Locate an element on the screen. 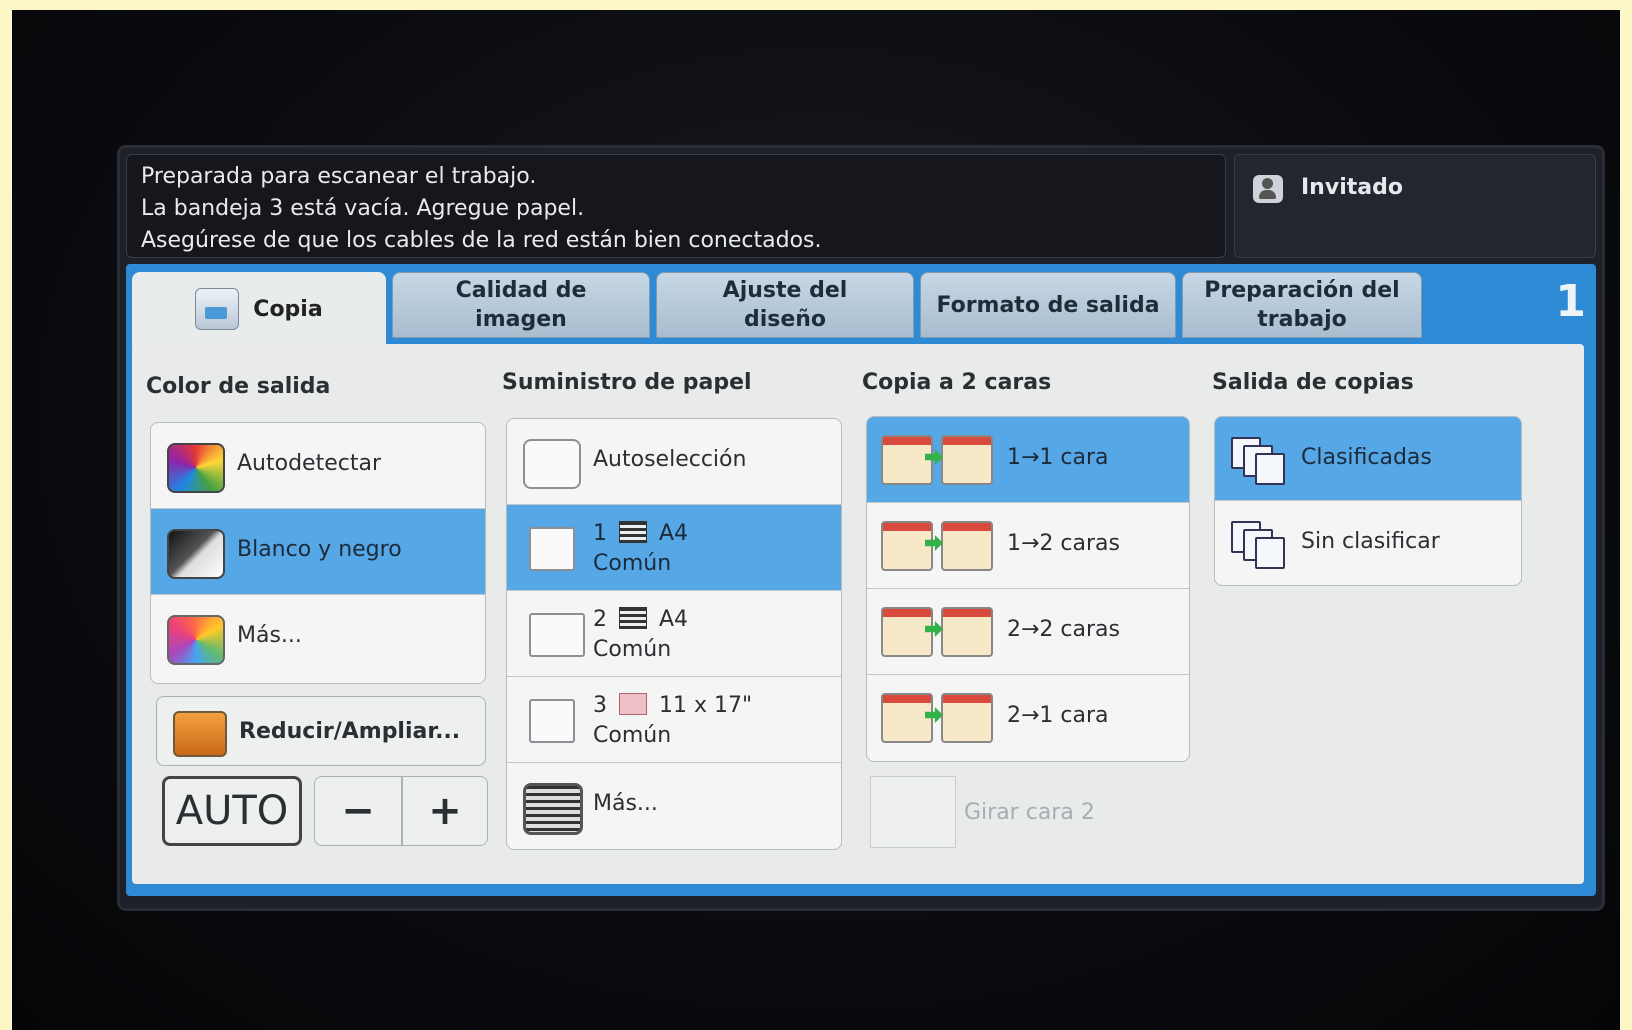 The width and height of the screenshot is (1632, 1030). tray-2-type: Común is located at coordinates (632, 649).